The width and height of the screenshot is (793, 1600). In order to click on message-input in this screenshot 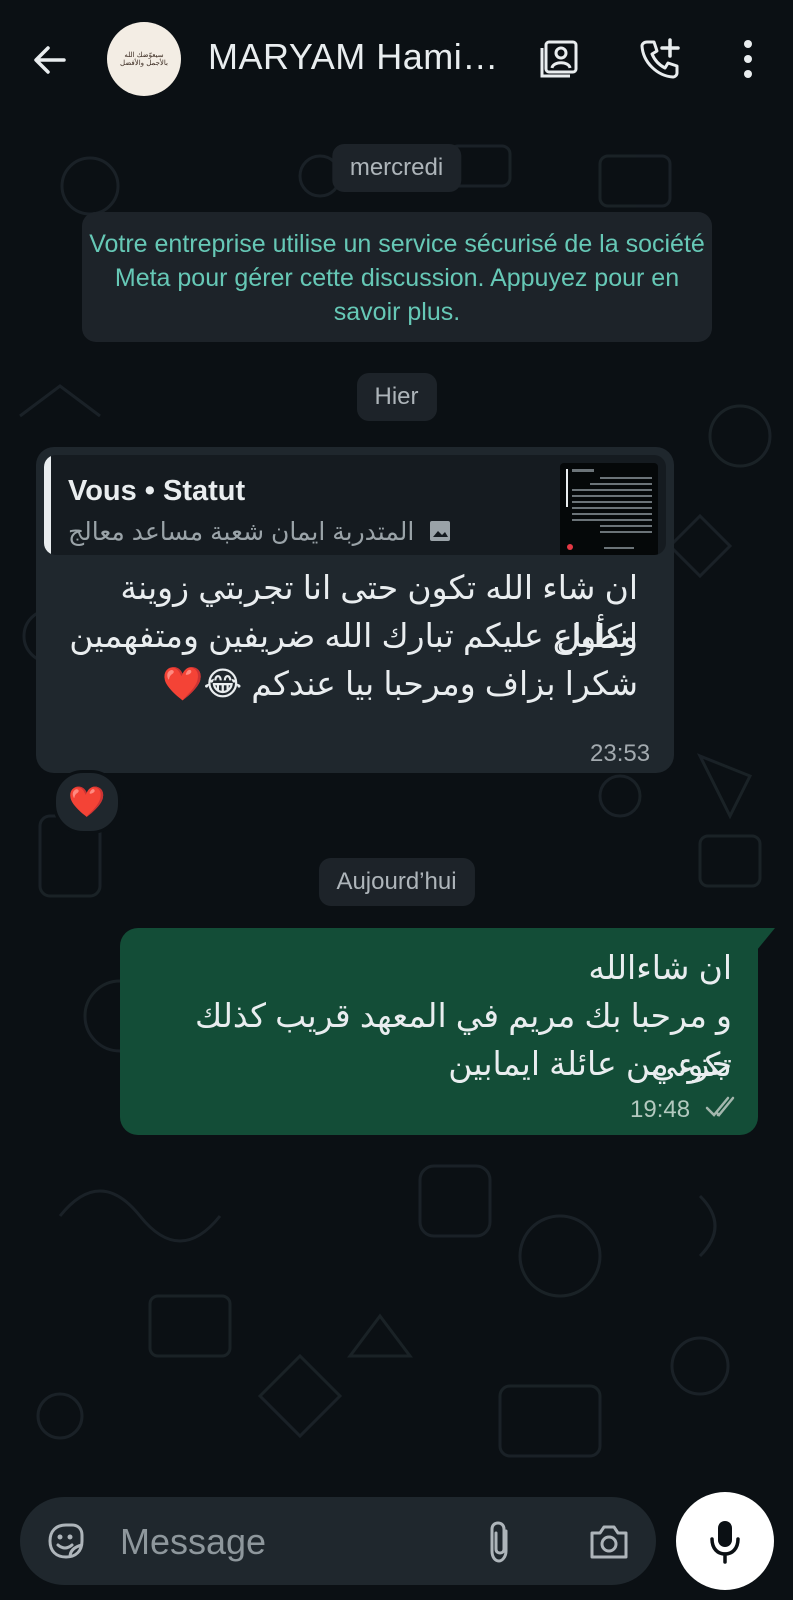, I will do `click(285, 1542)`.